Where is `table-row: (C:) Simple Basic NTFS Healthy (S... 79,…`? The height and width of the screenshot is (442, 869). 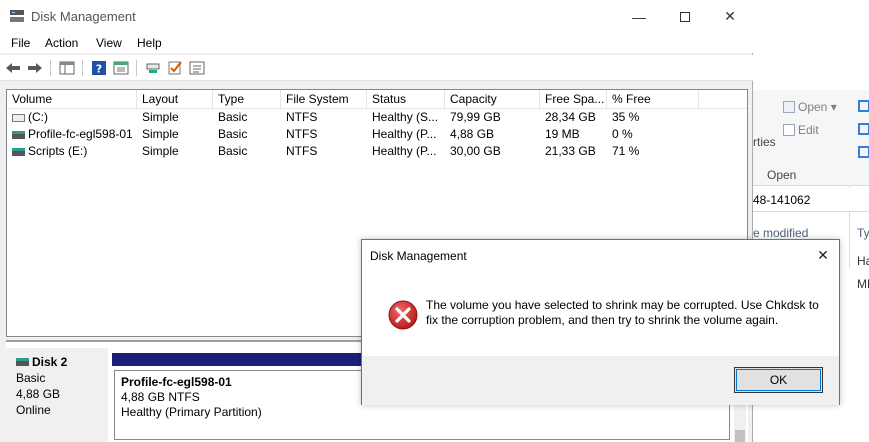 table-row: (C:) Simple Basic NTFS Healthy (S... 79,… is located at coordinates (377, 117).